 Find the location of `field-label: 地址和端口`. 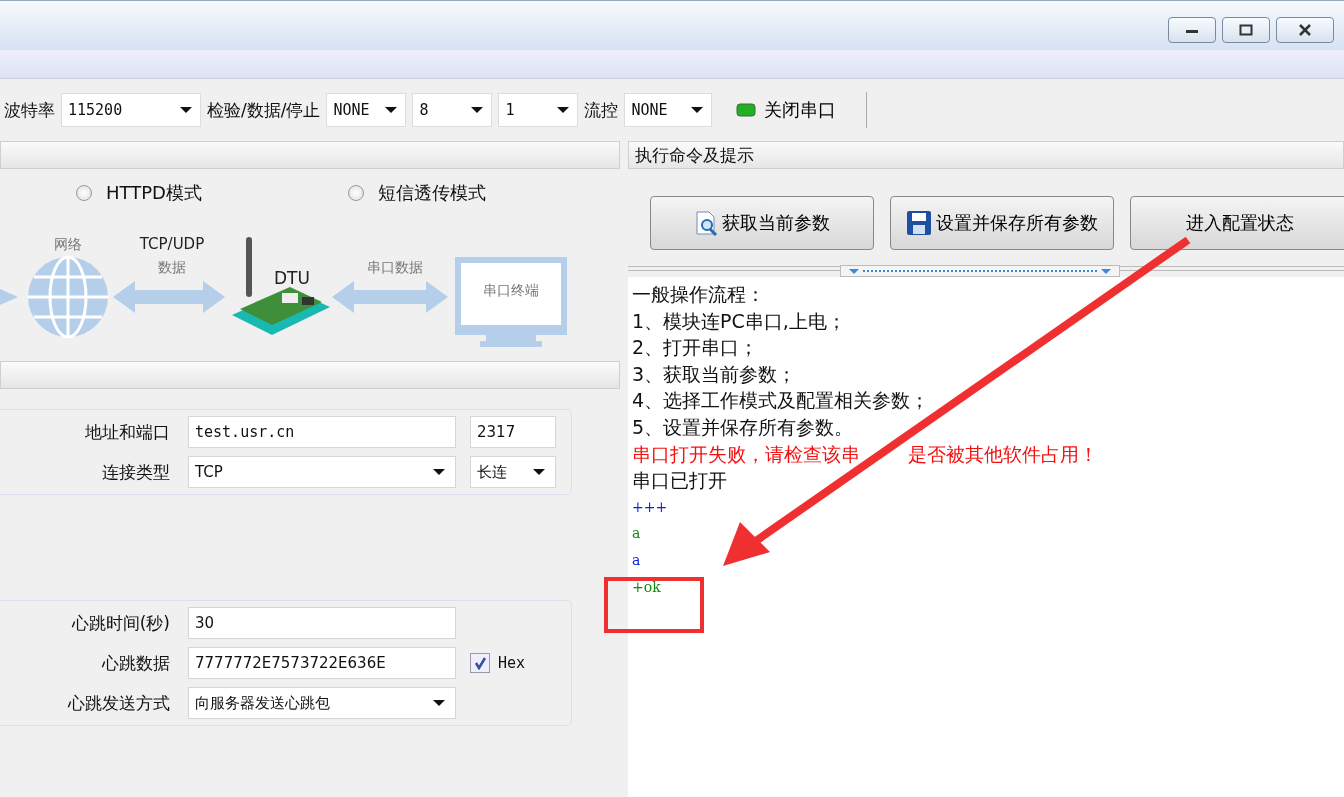

field-label: 地址和端口 is located at coordinates (127, 432).